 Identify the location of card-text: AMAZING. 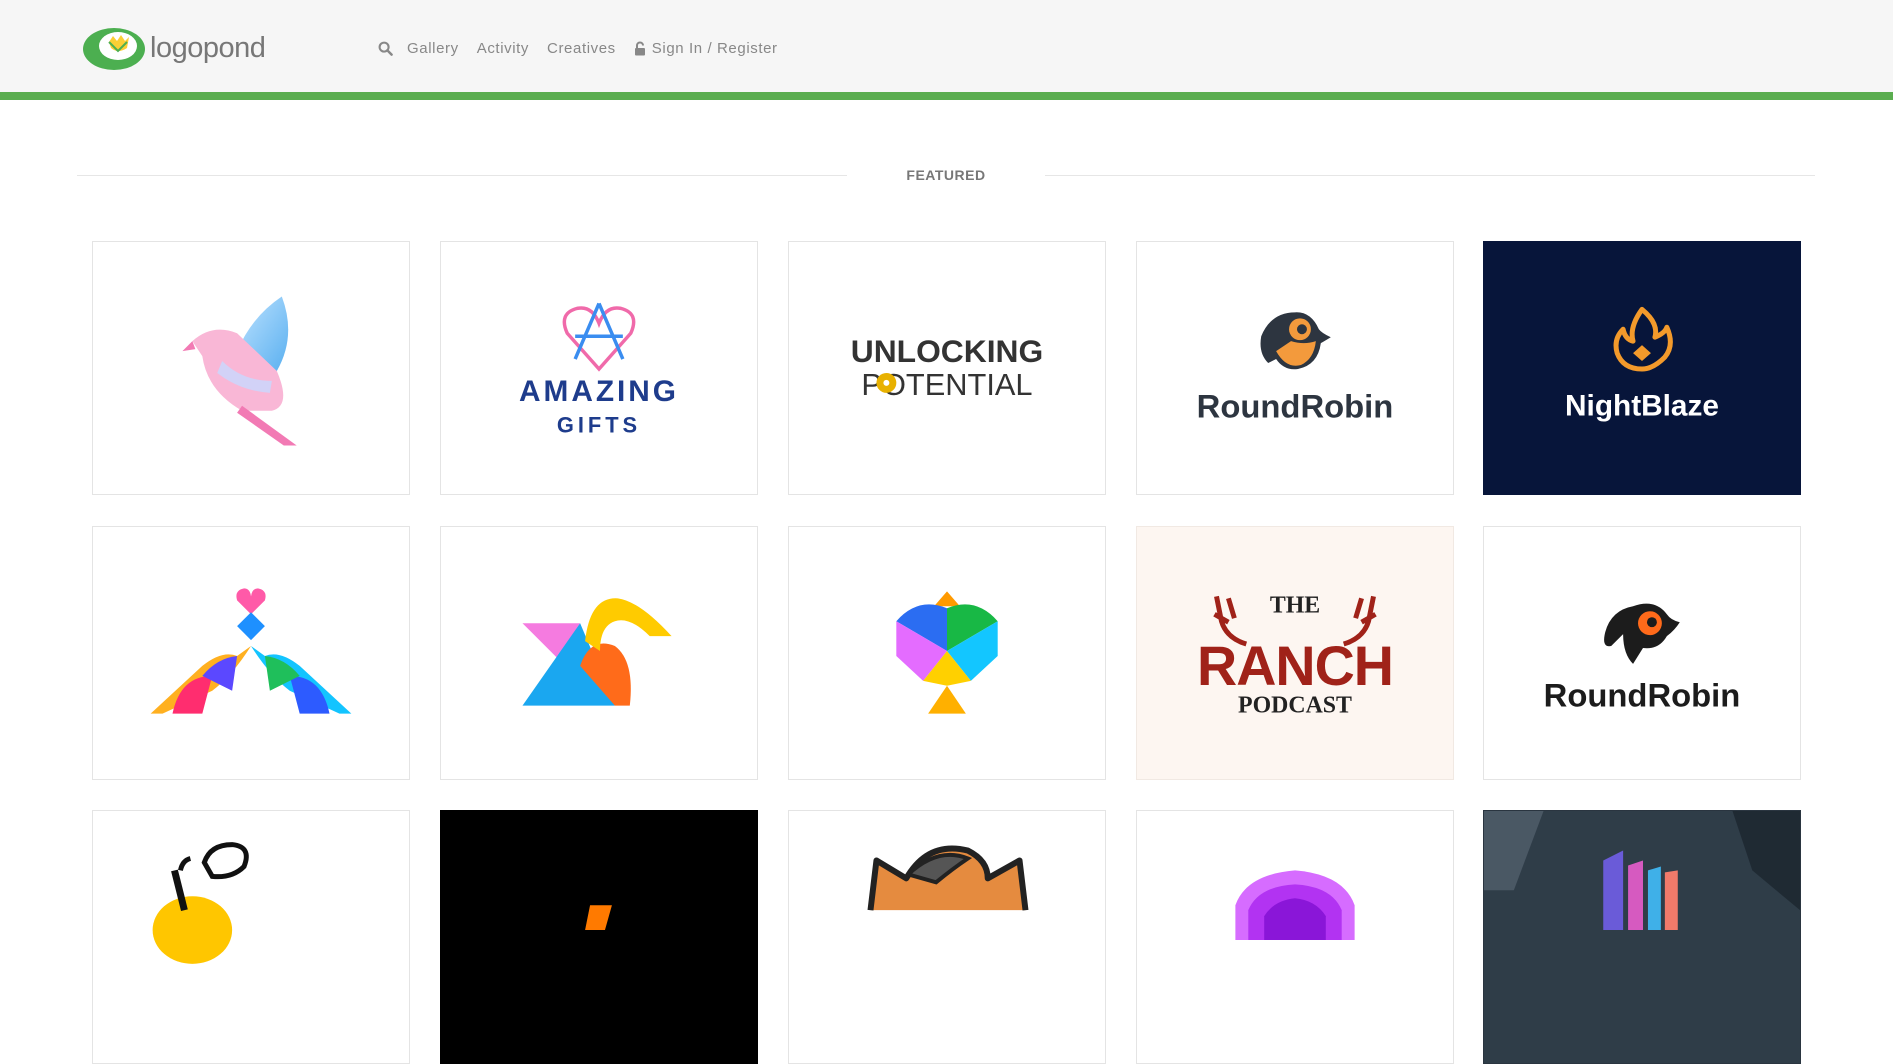
(599, 391).